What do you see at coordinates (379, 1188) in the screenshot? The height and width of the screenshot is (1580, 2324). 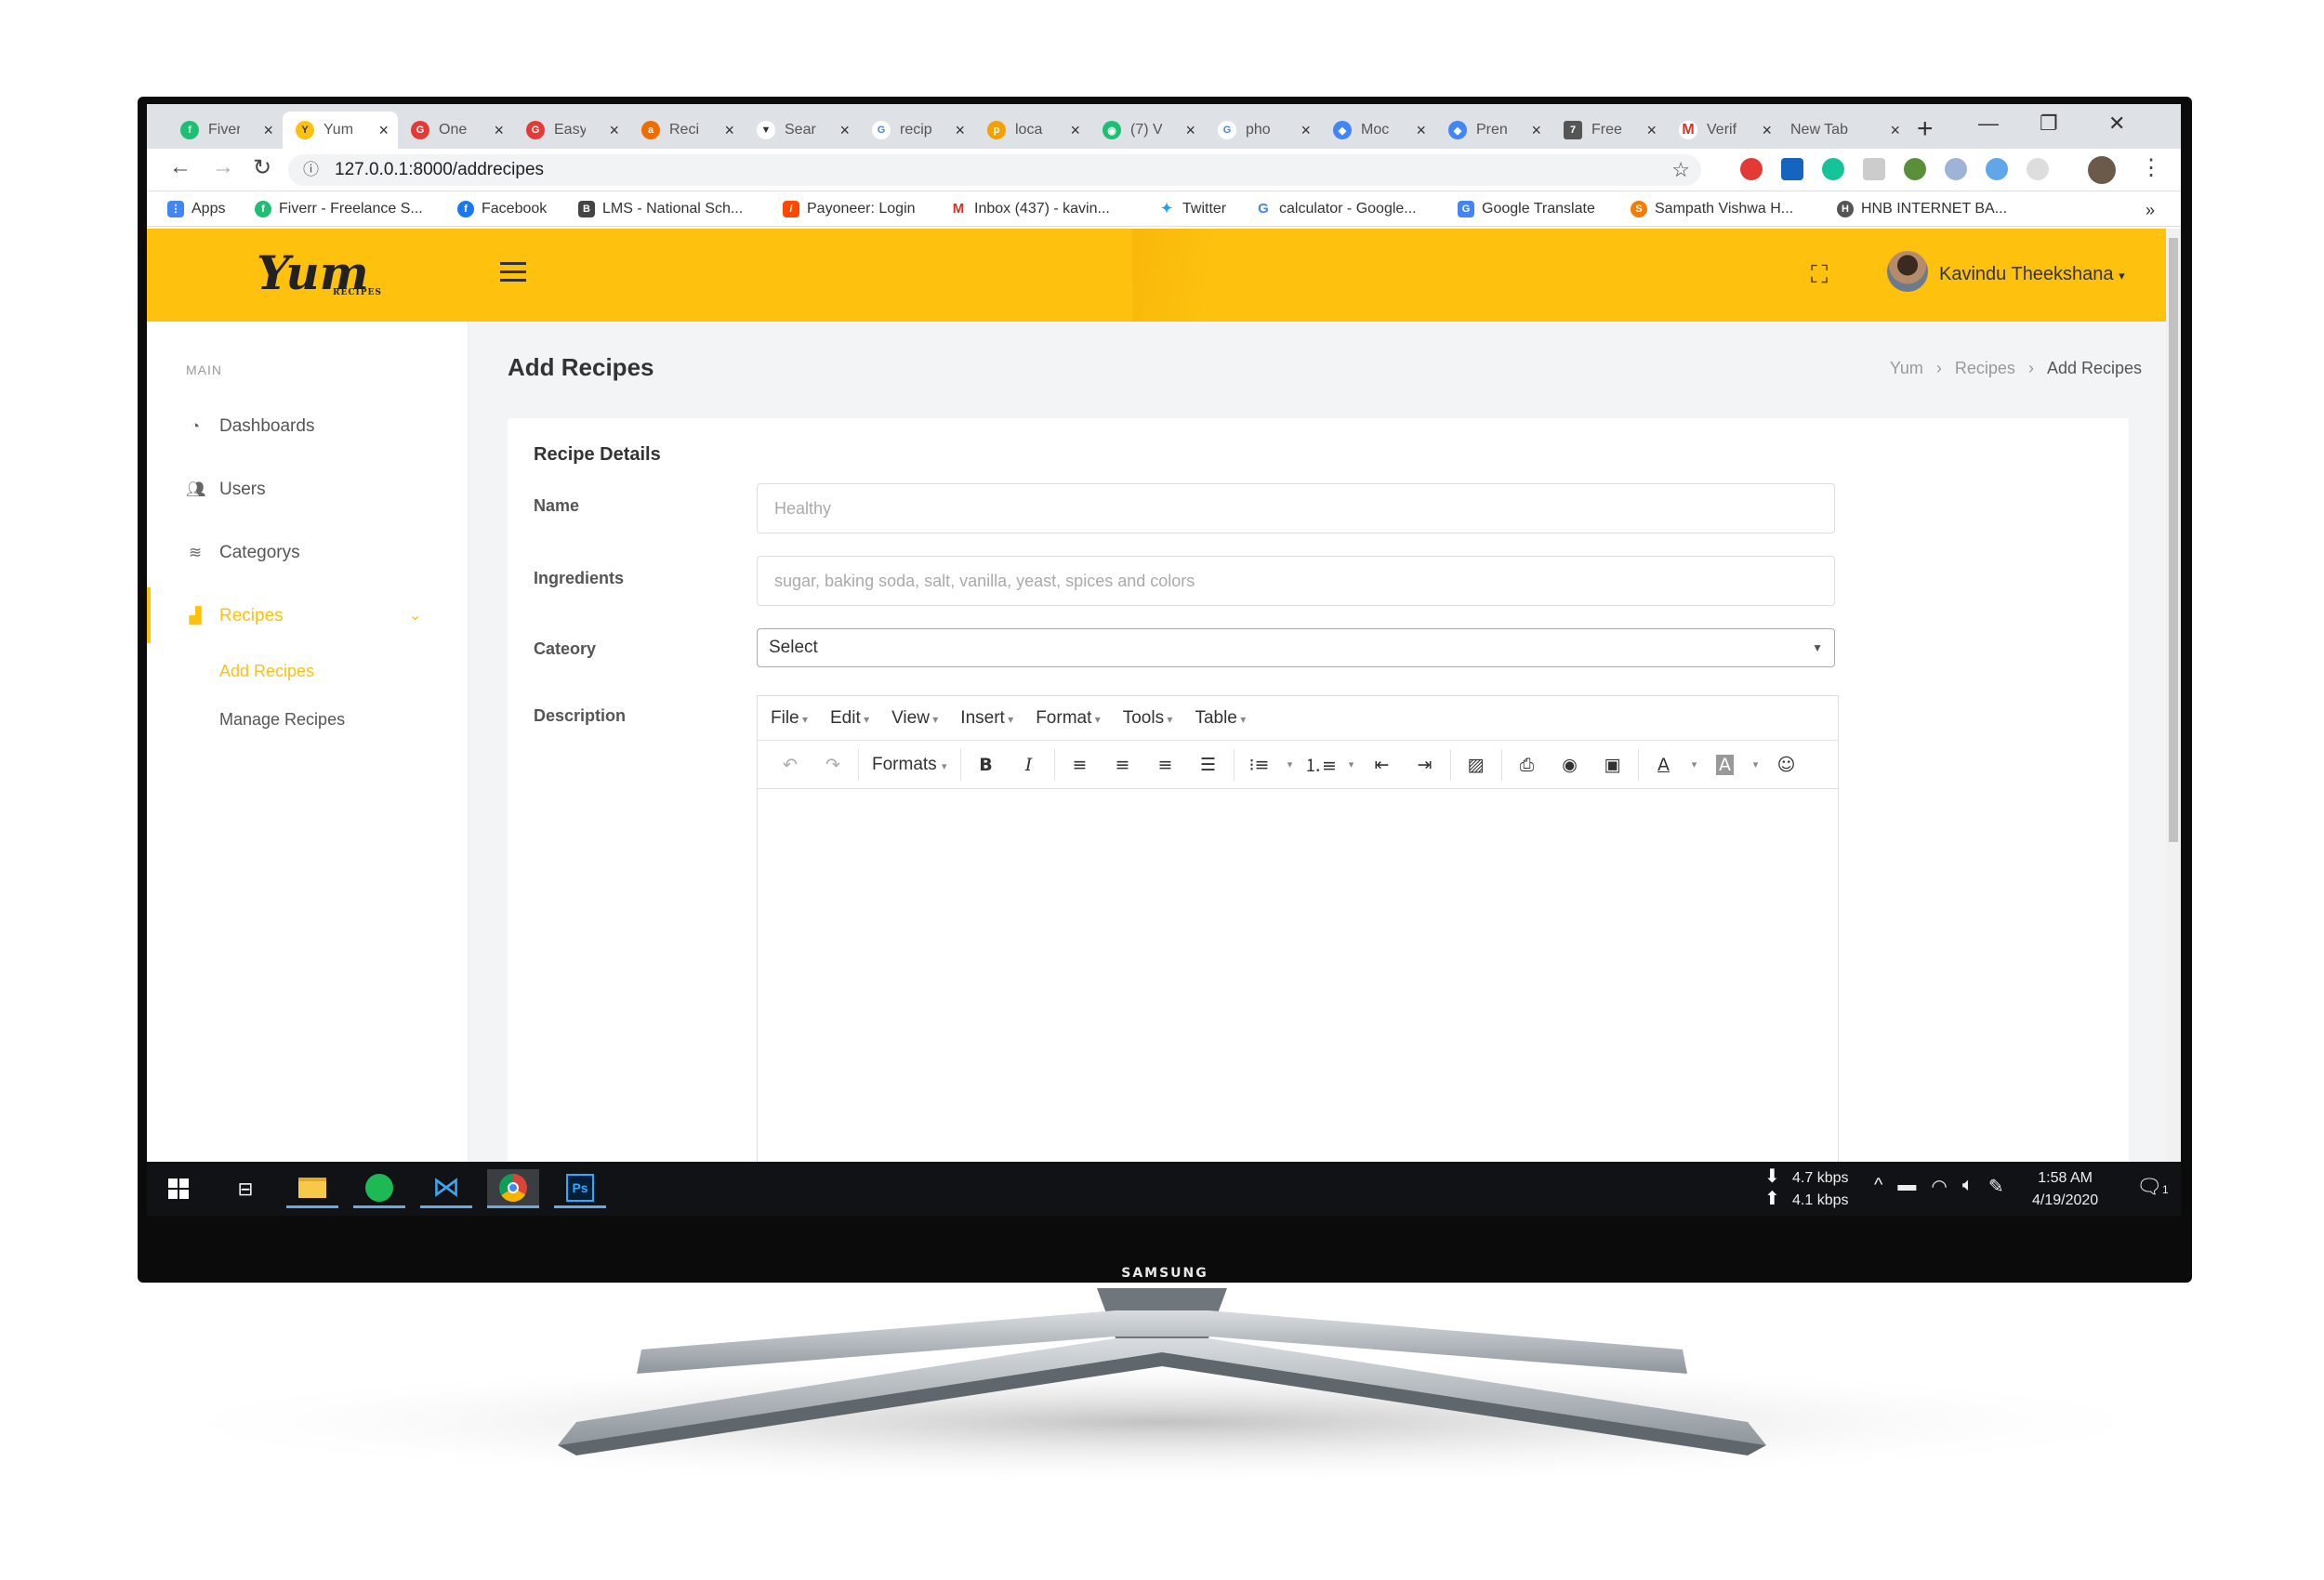 I see `spotify-icon` at bounding box center [379, 1188].